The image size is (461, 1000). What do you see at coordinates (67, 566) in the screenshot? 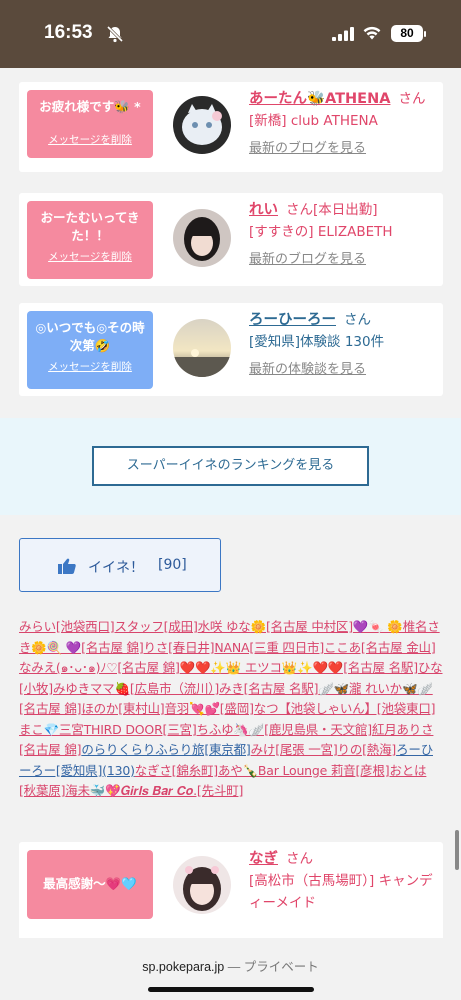
I see `thumbs-up-icon` at bounding box center [67, 566].